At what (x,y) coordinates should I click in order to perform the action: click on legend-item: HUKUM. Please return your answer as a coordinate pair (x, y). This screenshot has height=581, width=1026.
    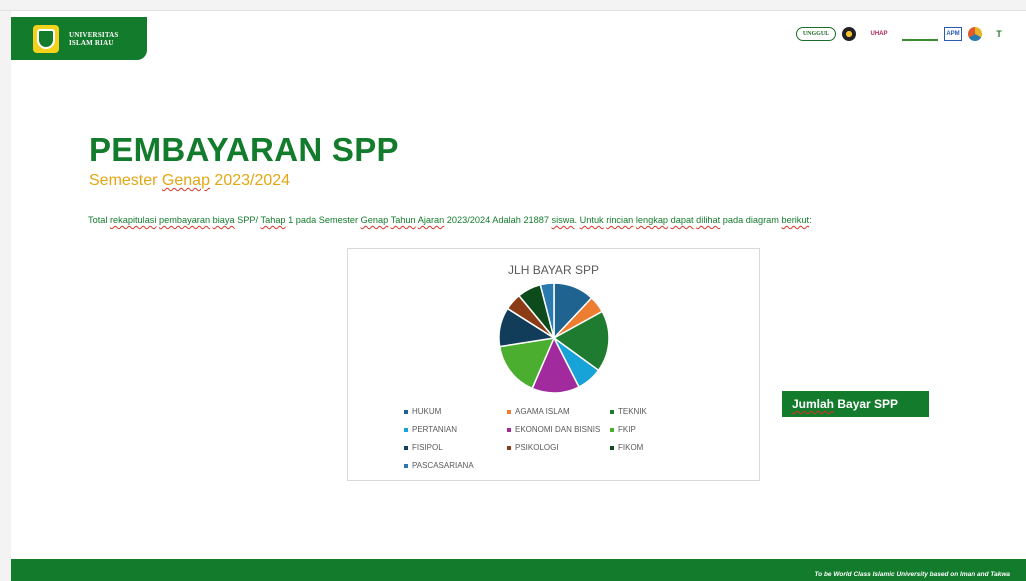
    Looking at the image, I should click on (422, 411).